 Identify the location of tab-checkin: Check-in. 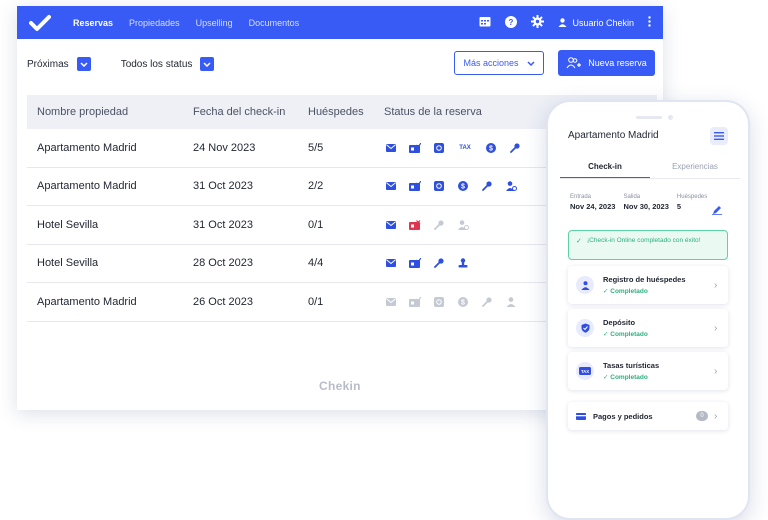
(605, 168).